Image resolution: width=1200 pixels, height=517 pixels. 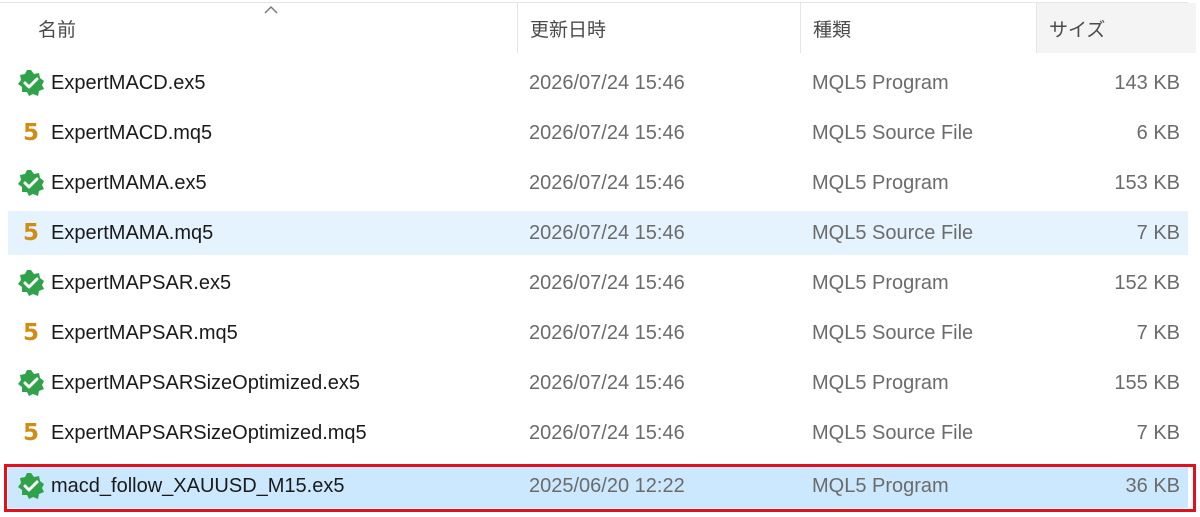 What do you see at coordinates (658, 28) in the screenshot?
I see `column-header-date-modified: 更新日時` at bounding box center [658, 28].